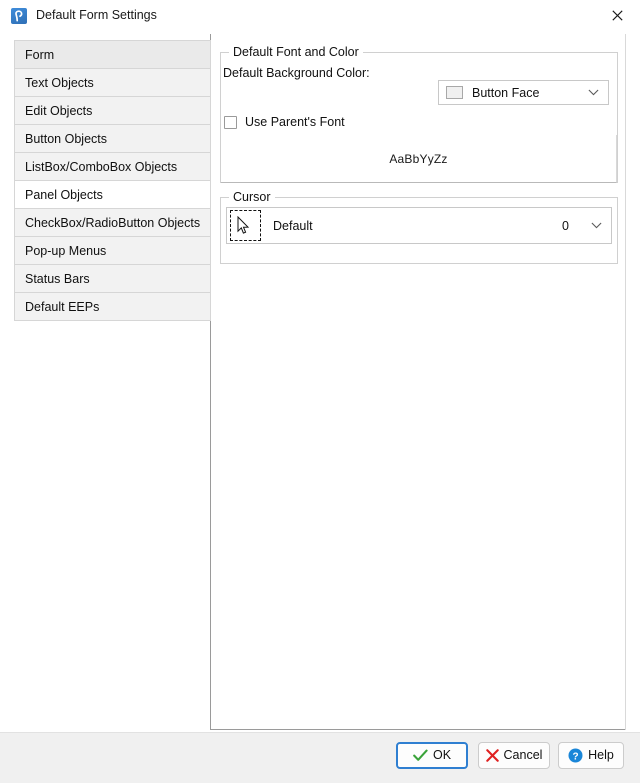 This screenshot has width=640, height=783. Describe the element at coordinates (293, 225) in the screenshot. I see `cursor-name: Default` at that location.